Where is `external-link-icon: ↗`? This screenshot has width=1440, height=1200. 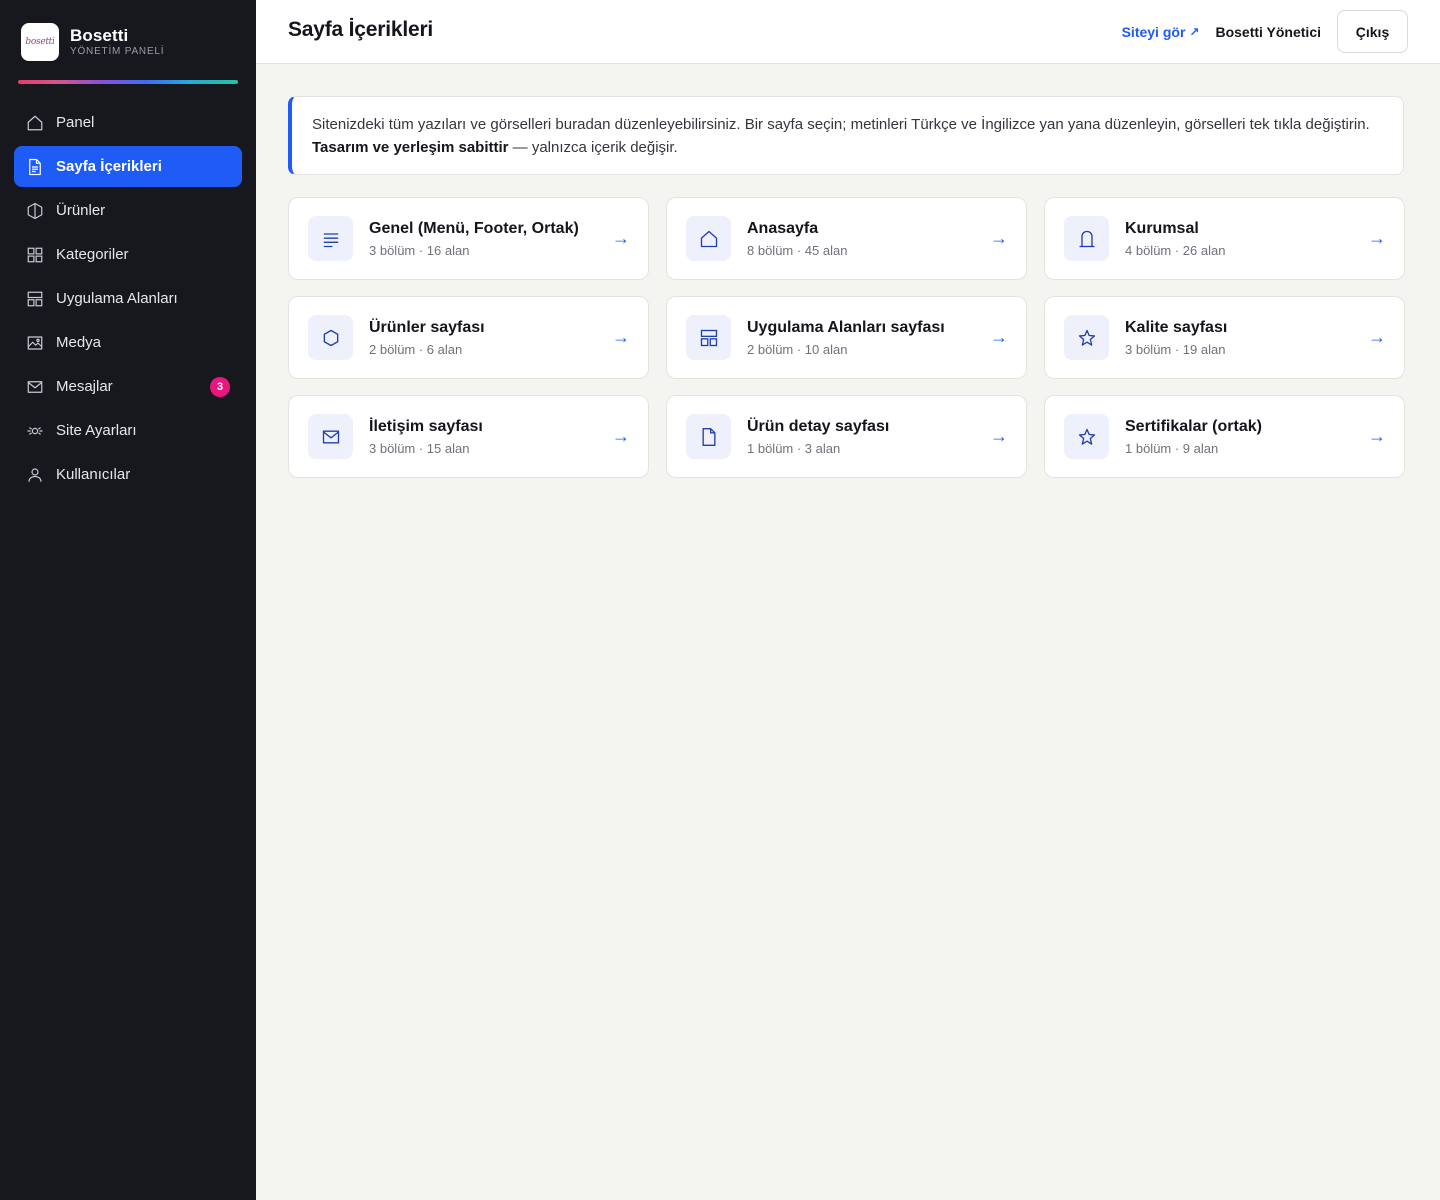 external-link-icon: ↗ is located at coordinates (1194, 31).